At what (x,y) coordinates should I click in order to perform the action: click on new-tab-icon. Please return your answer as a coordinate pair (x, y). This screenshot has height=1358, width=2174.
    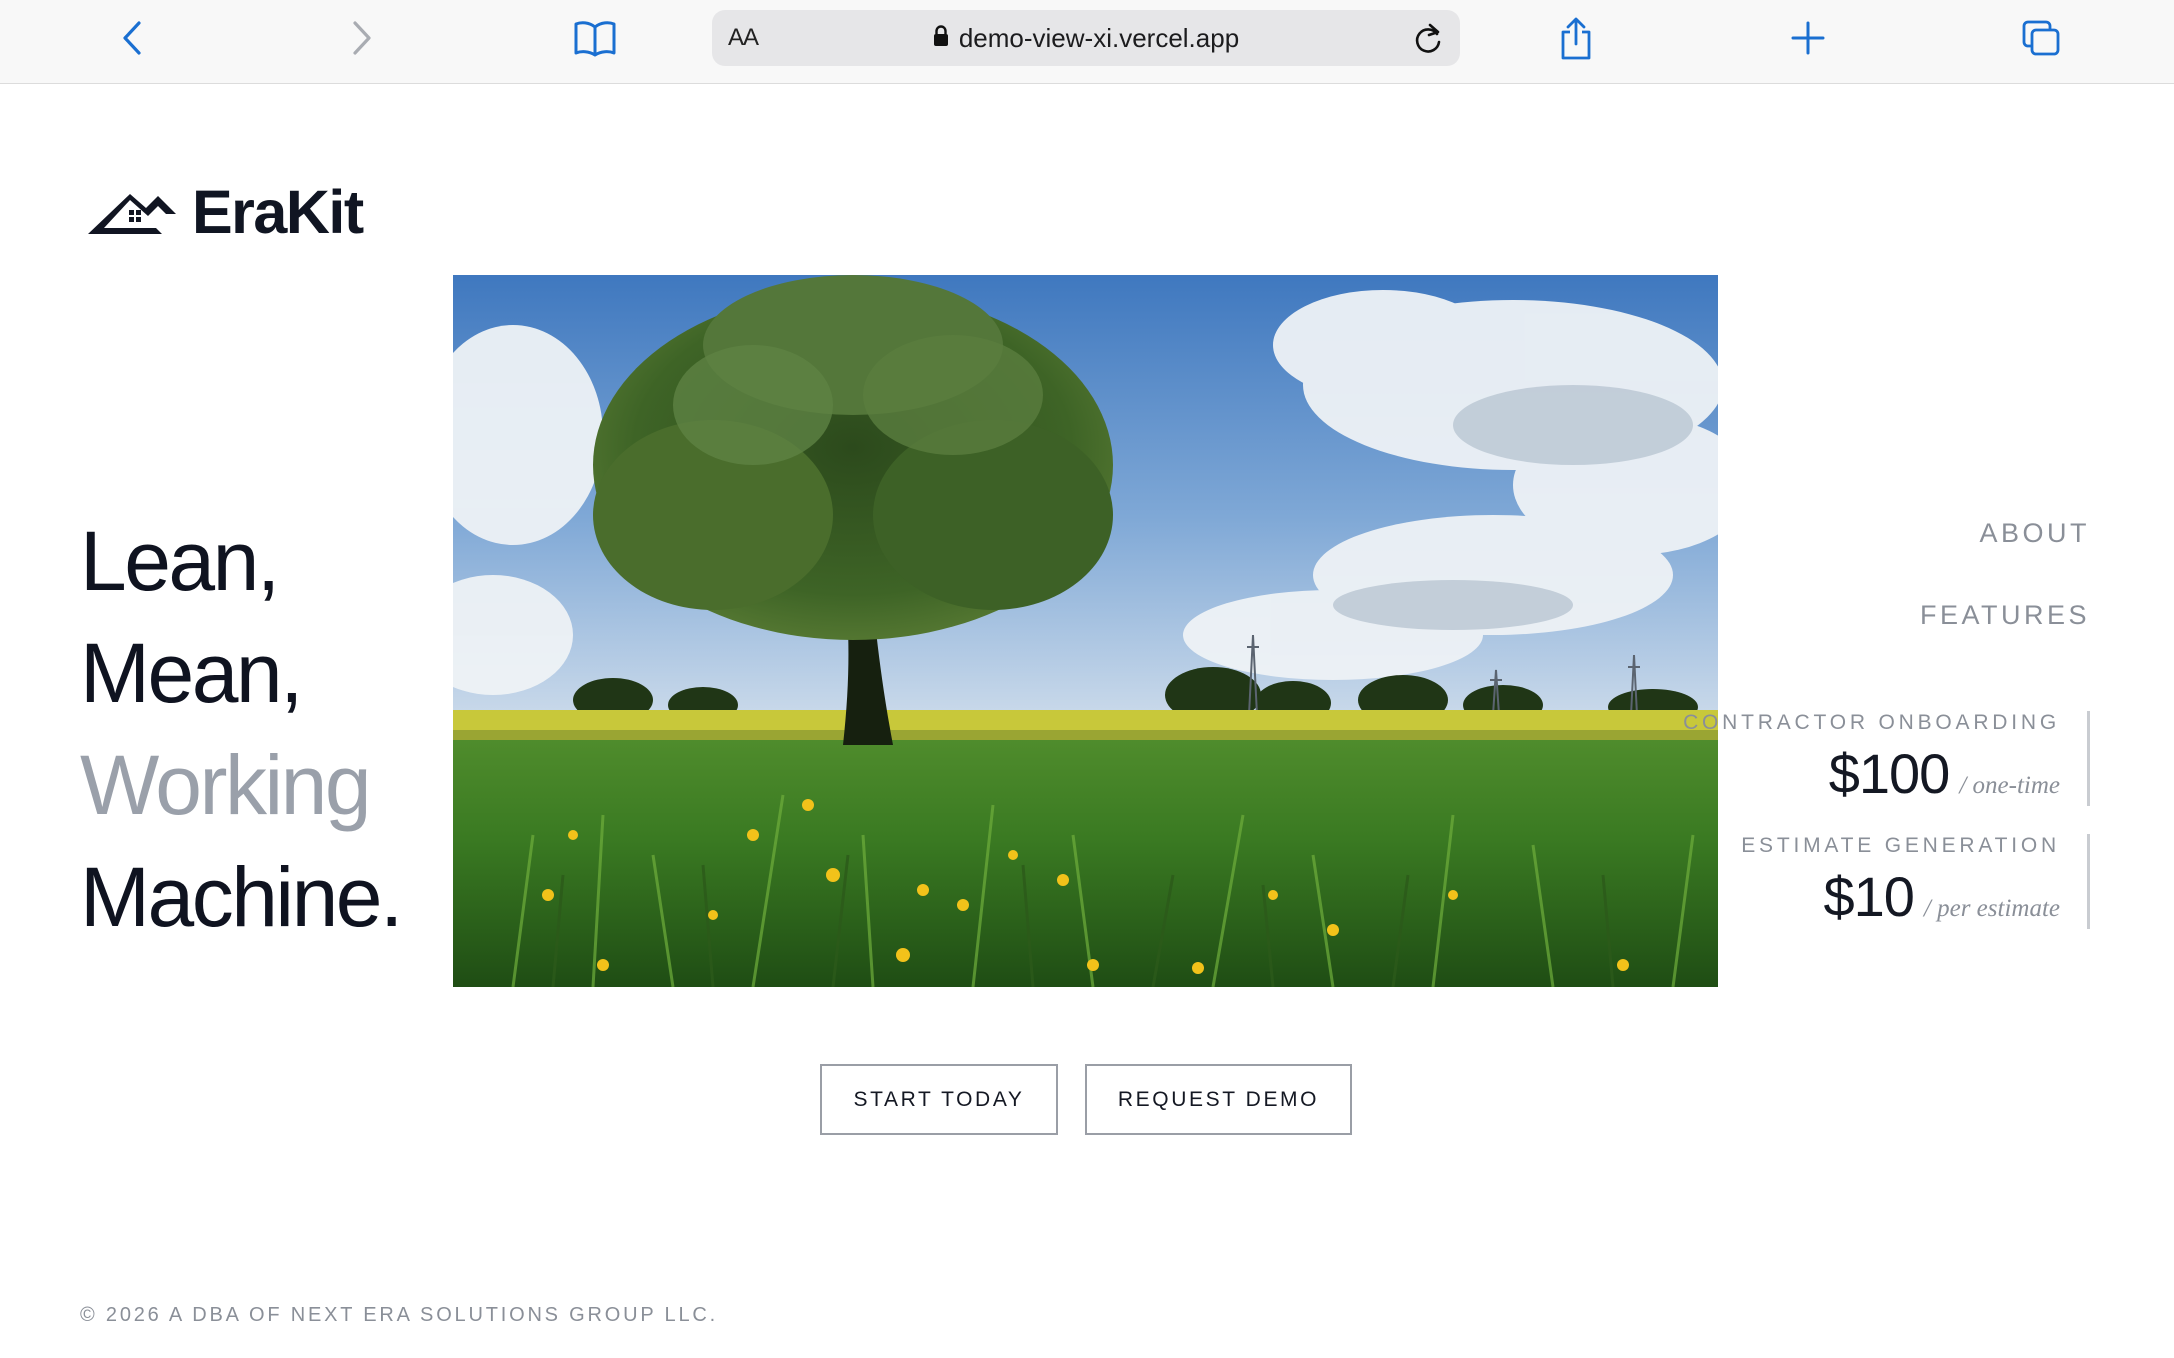
    Looking at the image, I should click on (1808, 38).